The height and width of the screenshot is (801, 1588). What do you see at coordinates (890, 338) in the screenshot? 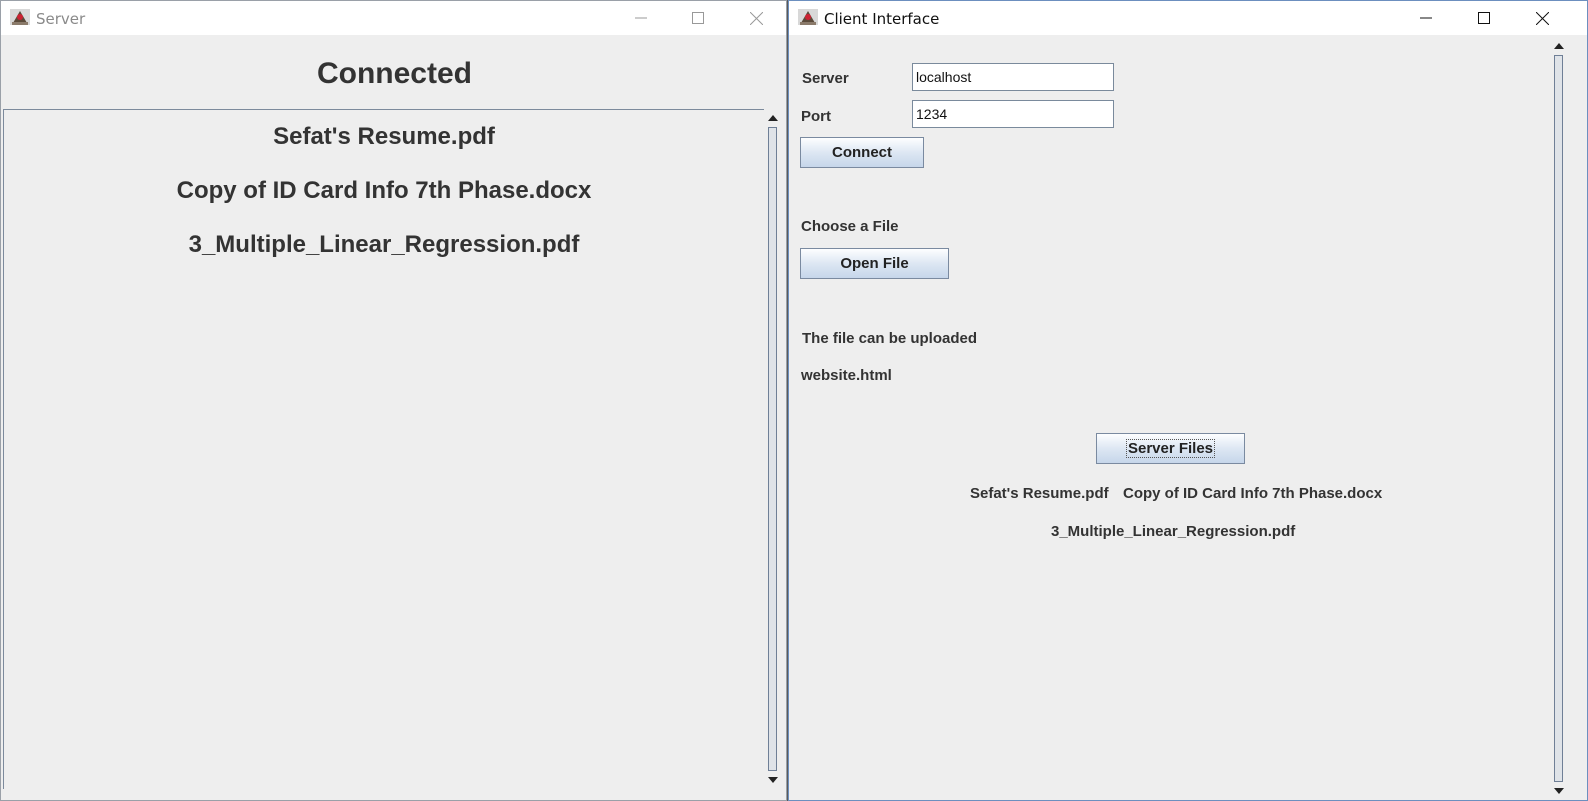
I see `upload-status: The file can be uploaded` at bounding box center [890, 338].